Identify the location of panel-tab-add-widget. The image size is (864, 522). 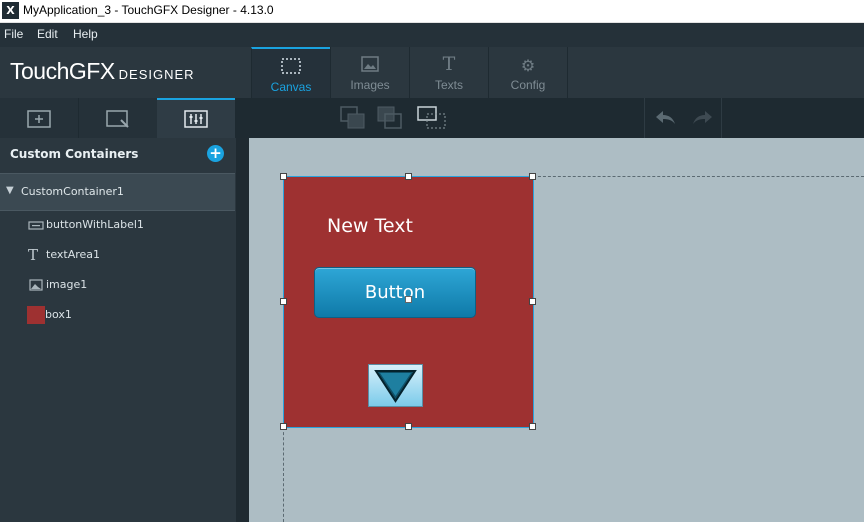
(39, 118).